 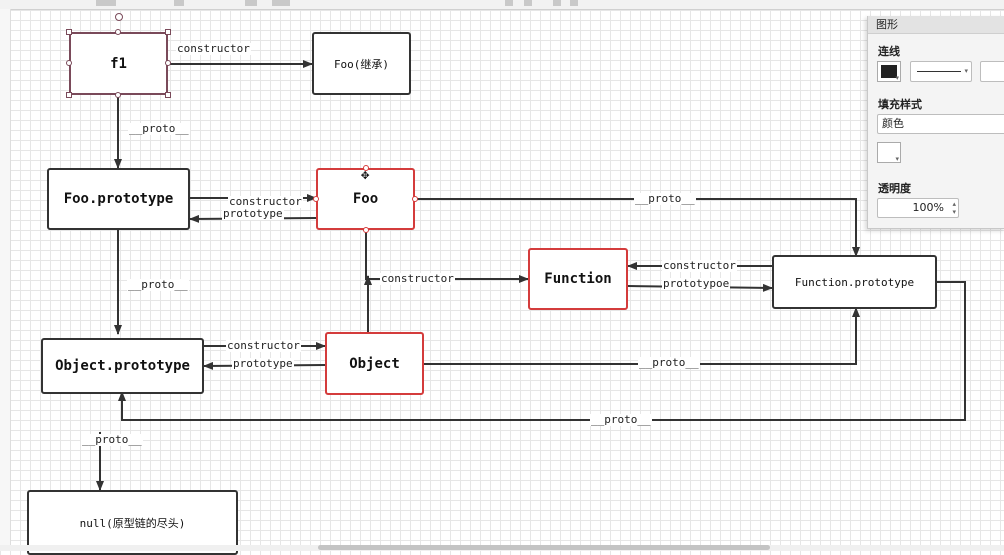 I want to click on line-style-select: ▾, so click(x=941, y=71).